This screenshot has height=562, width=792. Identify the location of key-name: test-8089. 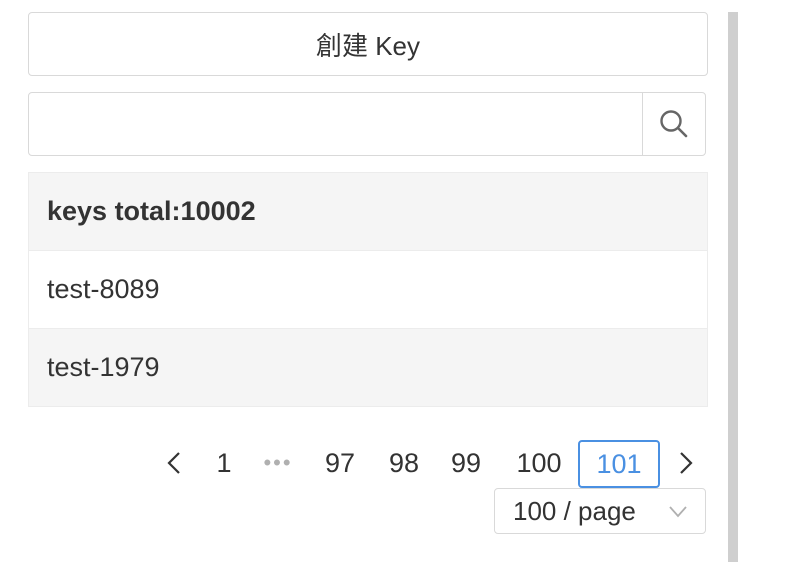
(103, 289).